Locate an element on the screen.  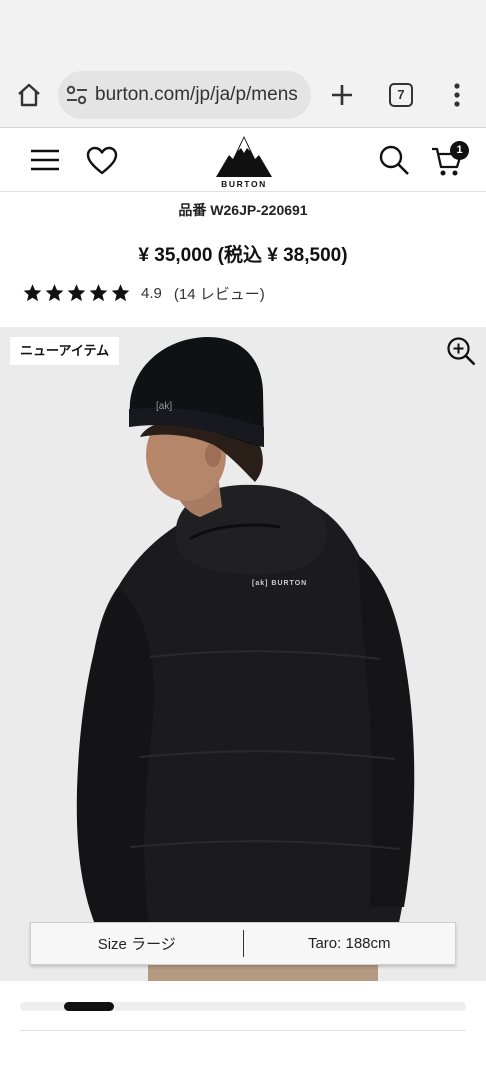
beanie-print: [ak] is located at coordinates (164, 406).